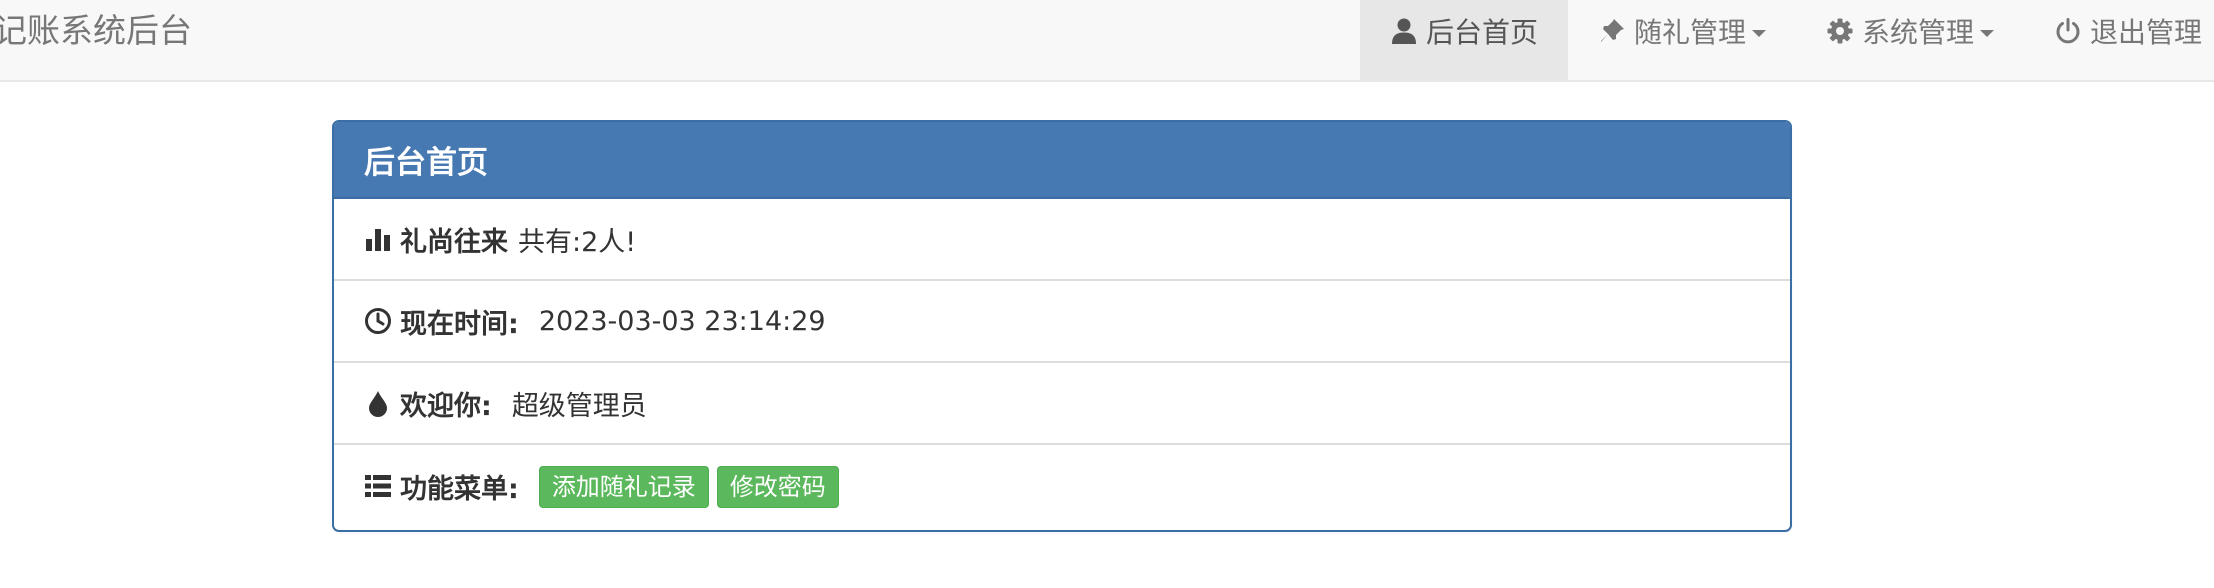 This screenshot has width=2214, height=588. I want to click on change-password-button: 修改密码, so click(777, 487).